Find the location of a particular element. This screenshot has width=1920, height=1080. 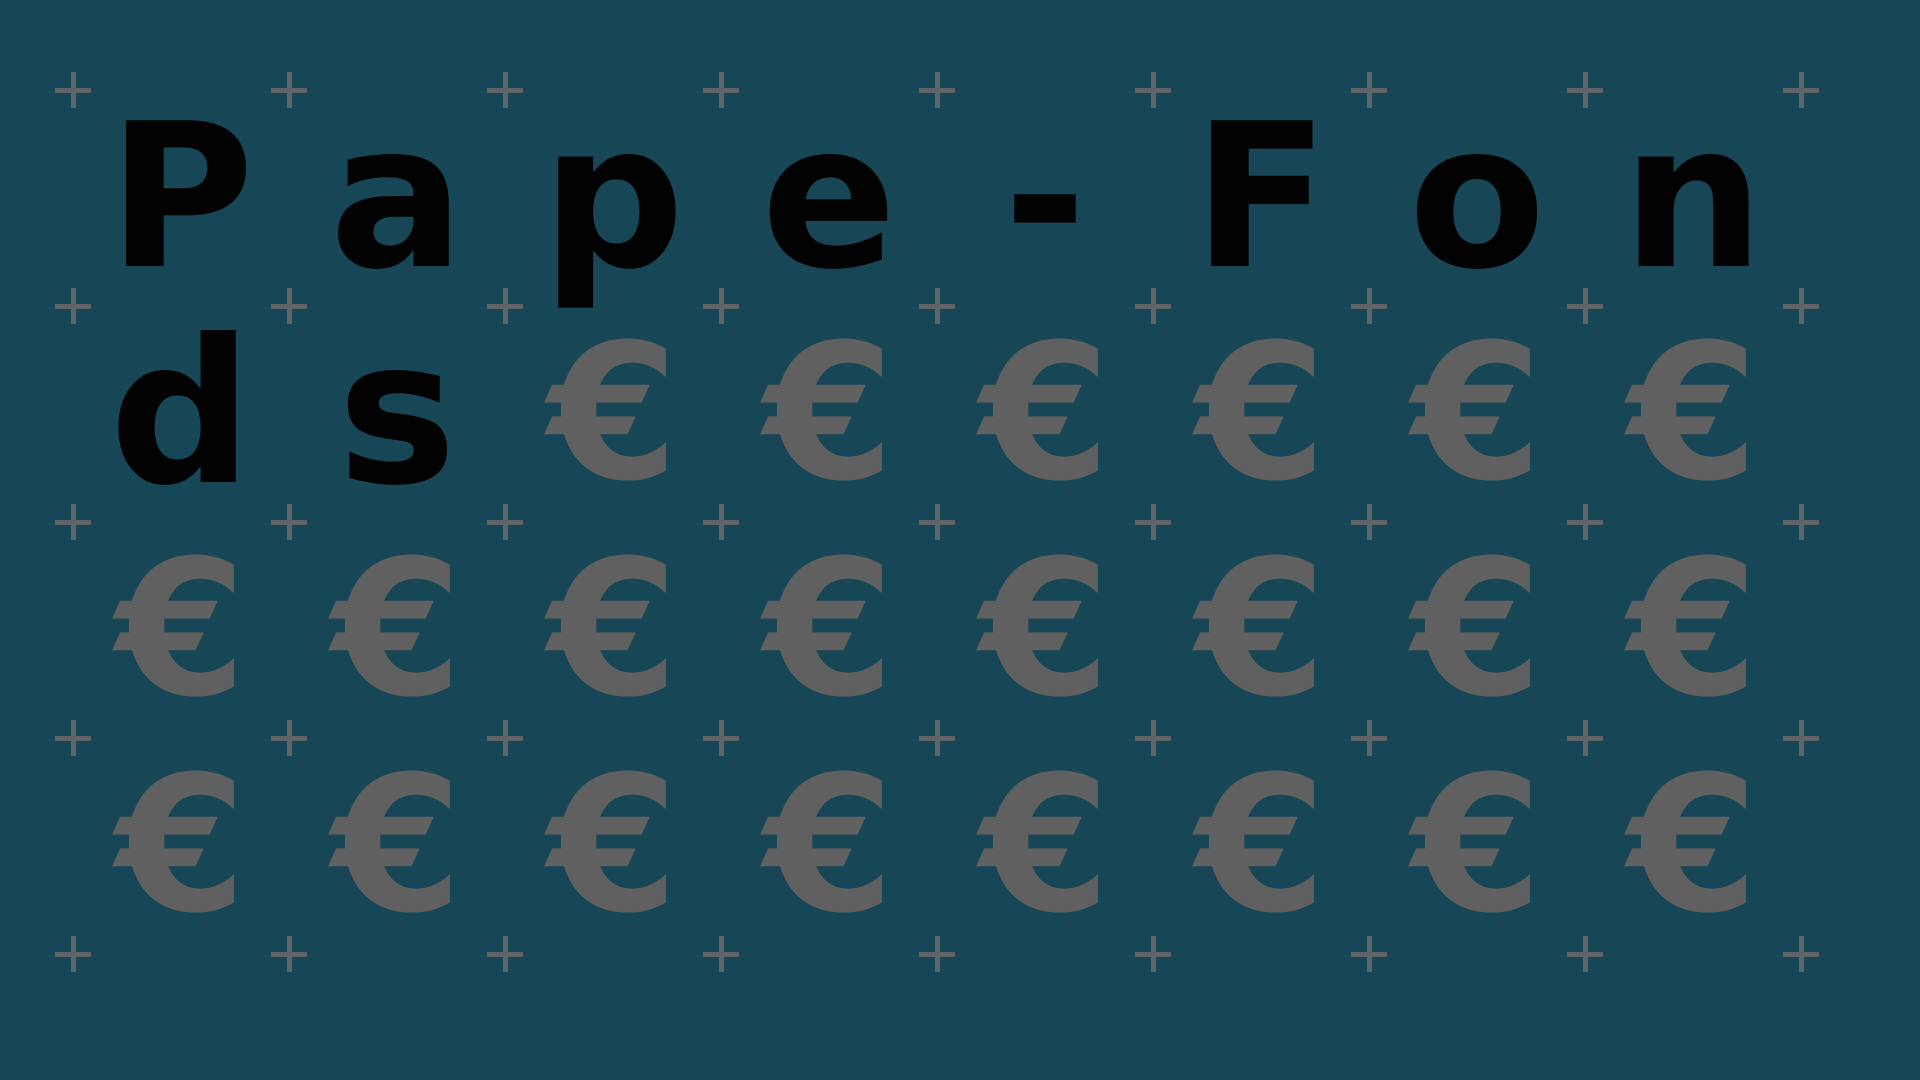

title-letter: s is located at coordinates (397, 413).